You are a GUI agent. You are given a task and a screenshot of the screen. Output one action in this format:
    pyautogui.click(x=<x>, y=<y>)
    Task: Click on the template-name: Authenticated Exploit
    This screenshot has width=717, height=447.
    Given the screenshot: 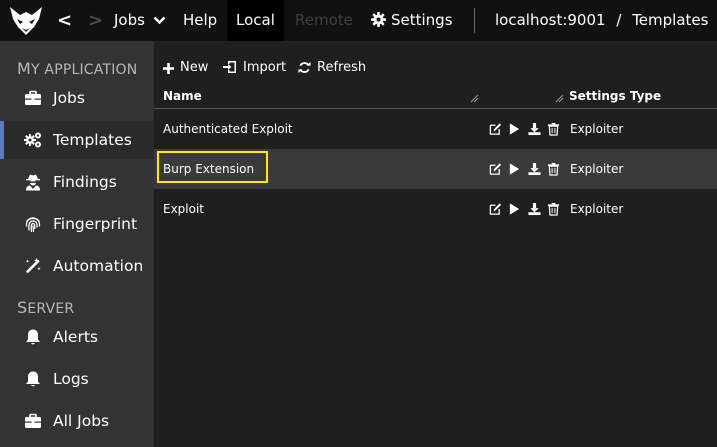 What is the action you would take?
    pyautogui.click(x=228, y=129)
    